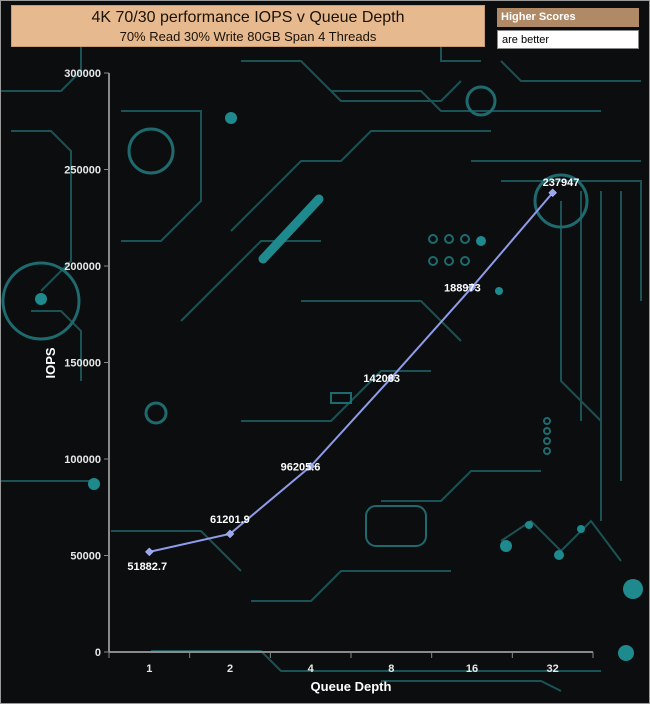  I want to click on y-axis-title: IOPS, so click(50, 362).